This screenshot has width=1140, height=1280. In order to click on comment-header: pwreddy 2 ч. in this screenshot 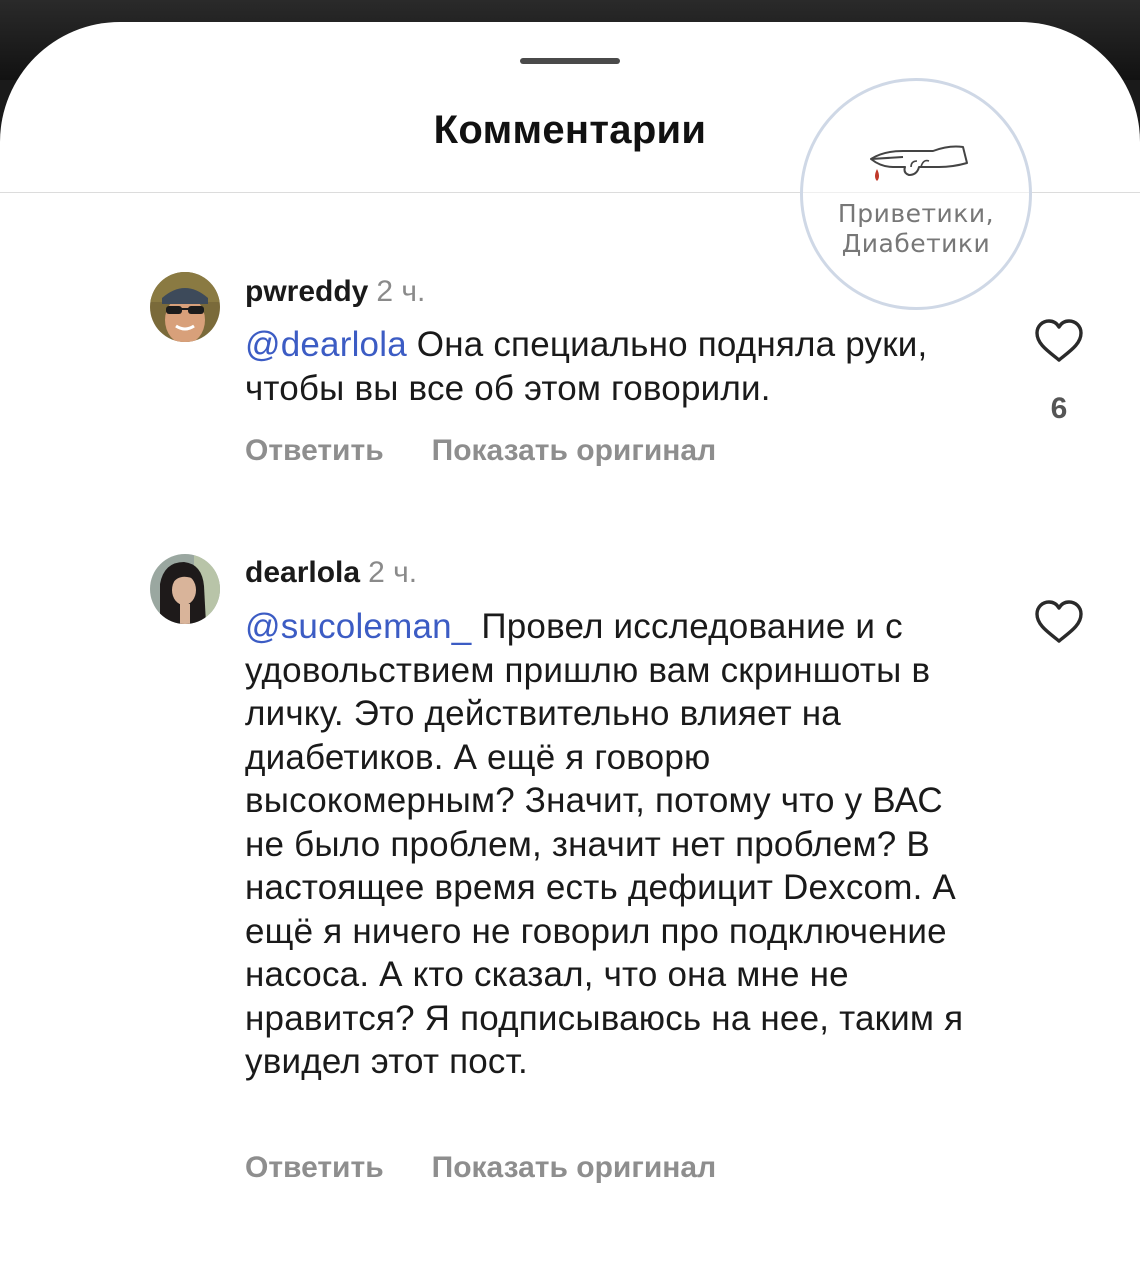, I will do `click(335, 292)`.